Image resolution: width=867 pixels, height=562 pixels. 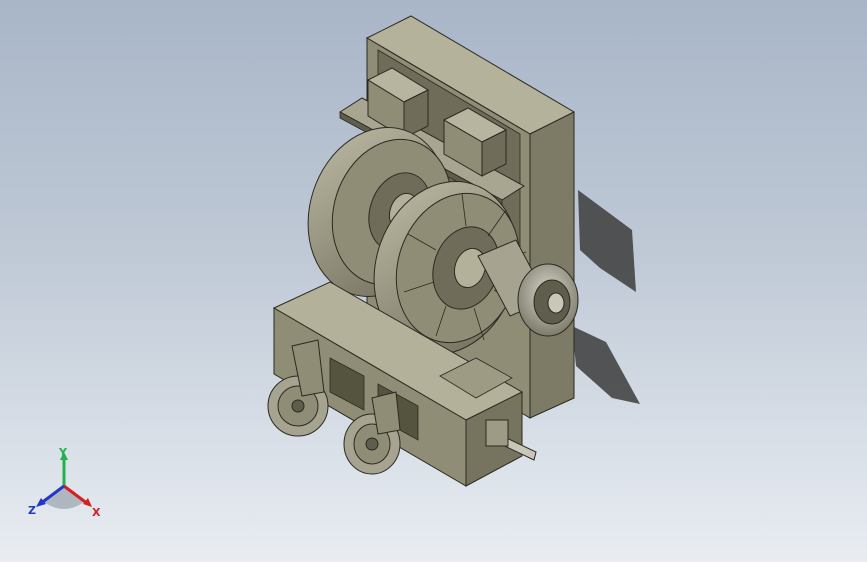 I want to click on x-axis-label: X, so click(x=96, y=512).